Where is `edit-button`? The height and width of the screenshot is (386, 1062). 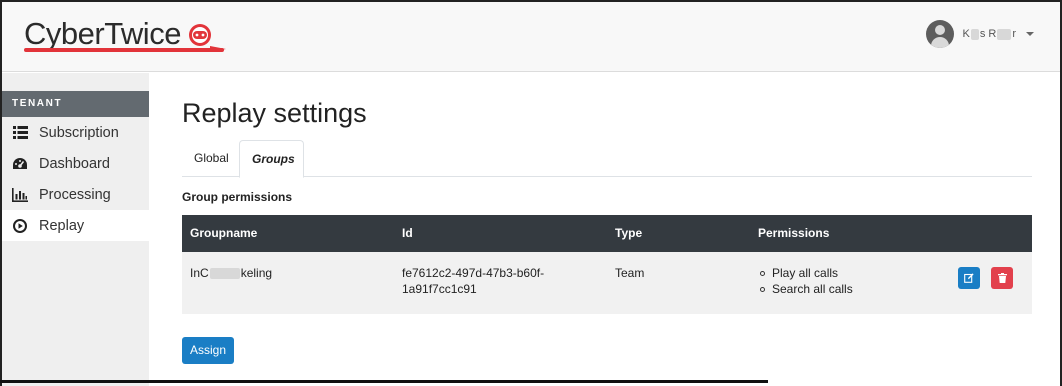
edit-button is located at coordinates (969, 278).